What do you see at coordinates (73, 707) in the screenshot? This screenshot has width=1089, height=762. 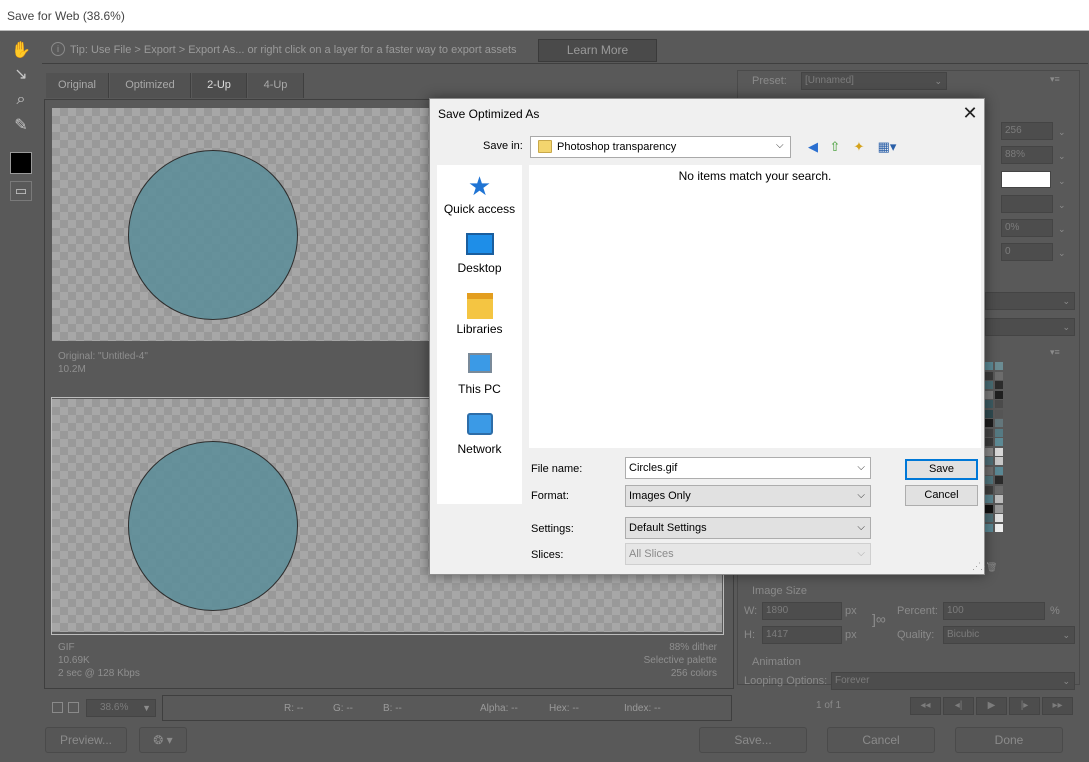 I see `zoom-in-button` at bounding box center [73, 707].